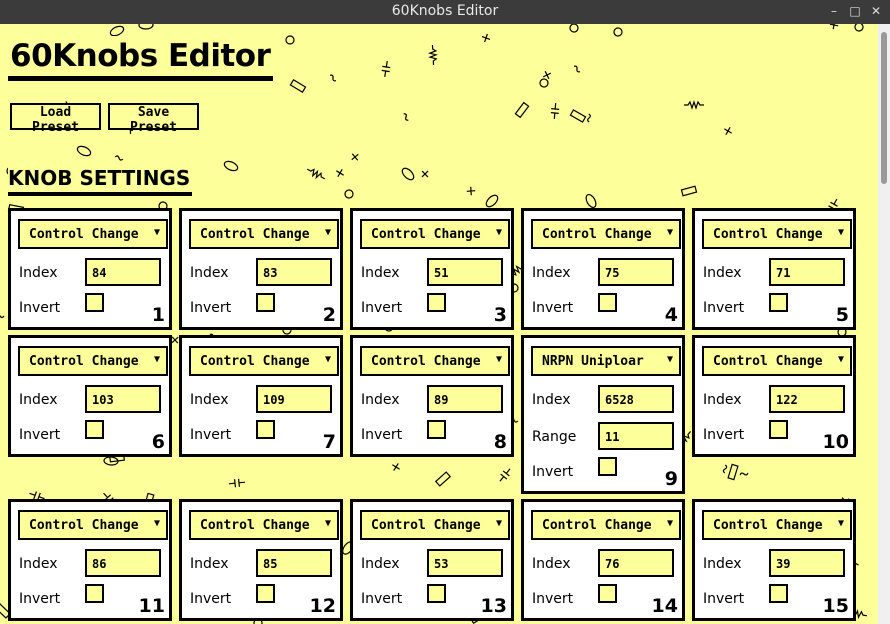 This screenshot has height=624, width=890. Describe the element at coordinates (636, 399) in the screenshot. I see `index-input: 6528` at that location.